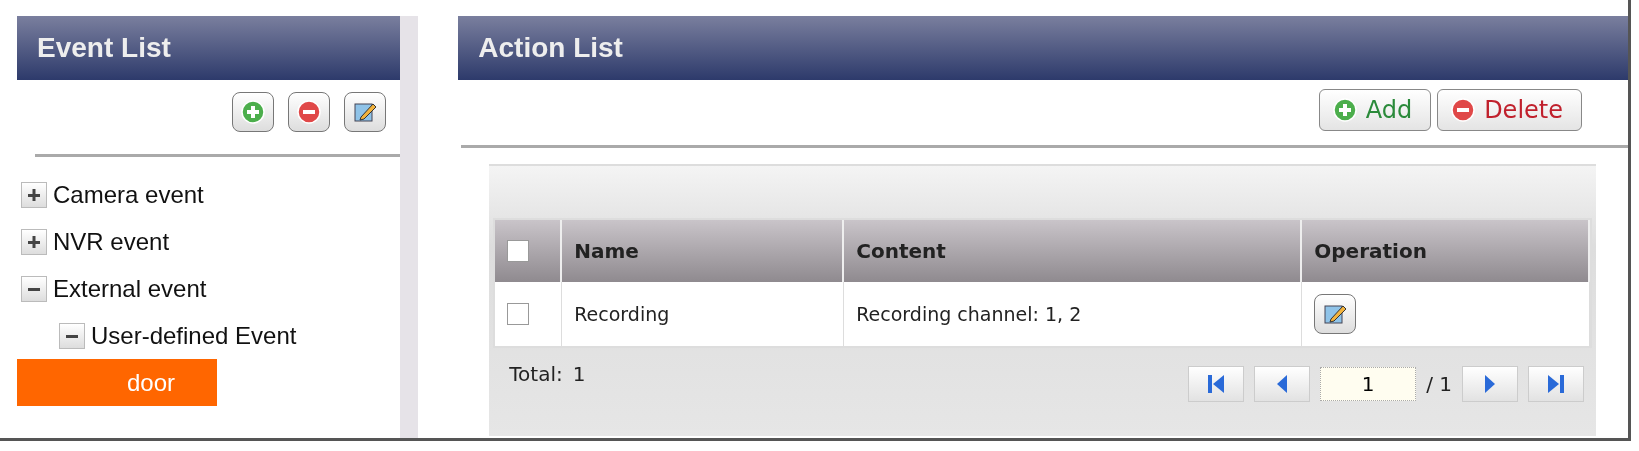 This screenshot has width=1639, height=451. What do you see at coordinates (1446, 251) in the screenshot?
I see `column-header: Operation` at bounding box center [1446, 251].